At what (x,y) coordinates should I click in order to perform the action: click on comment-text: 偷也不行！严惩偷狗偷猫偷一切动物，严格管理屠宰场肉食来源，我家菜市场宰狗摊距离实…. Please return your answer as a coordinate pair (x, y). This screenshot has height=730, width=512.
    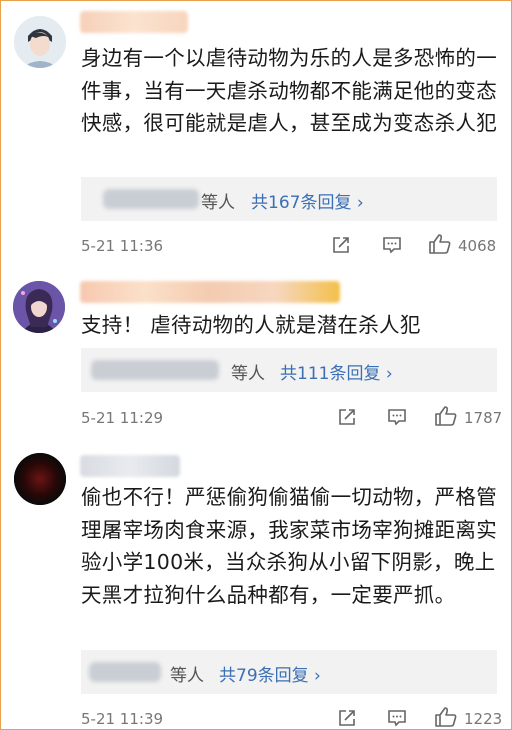
    Looking at the image, I should click on (289, 546).